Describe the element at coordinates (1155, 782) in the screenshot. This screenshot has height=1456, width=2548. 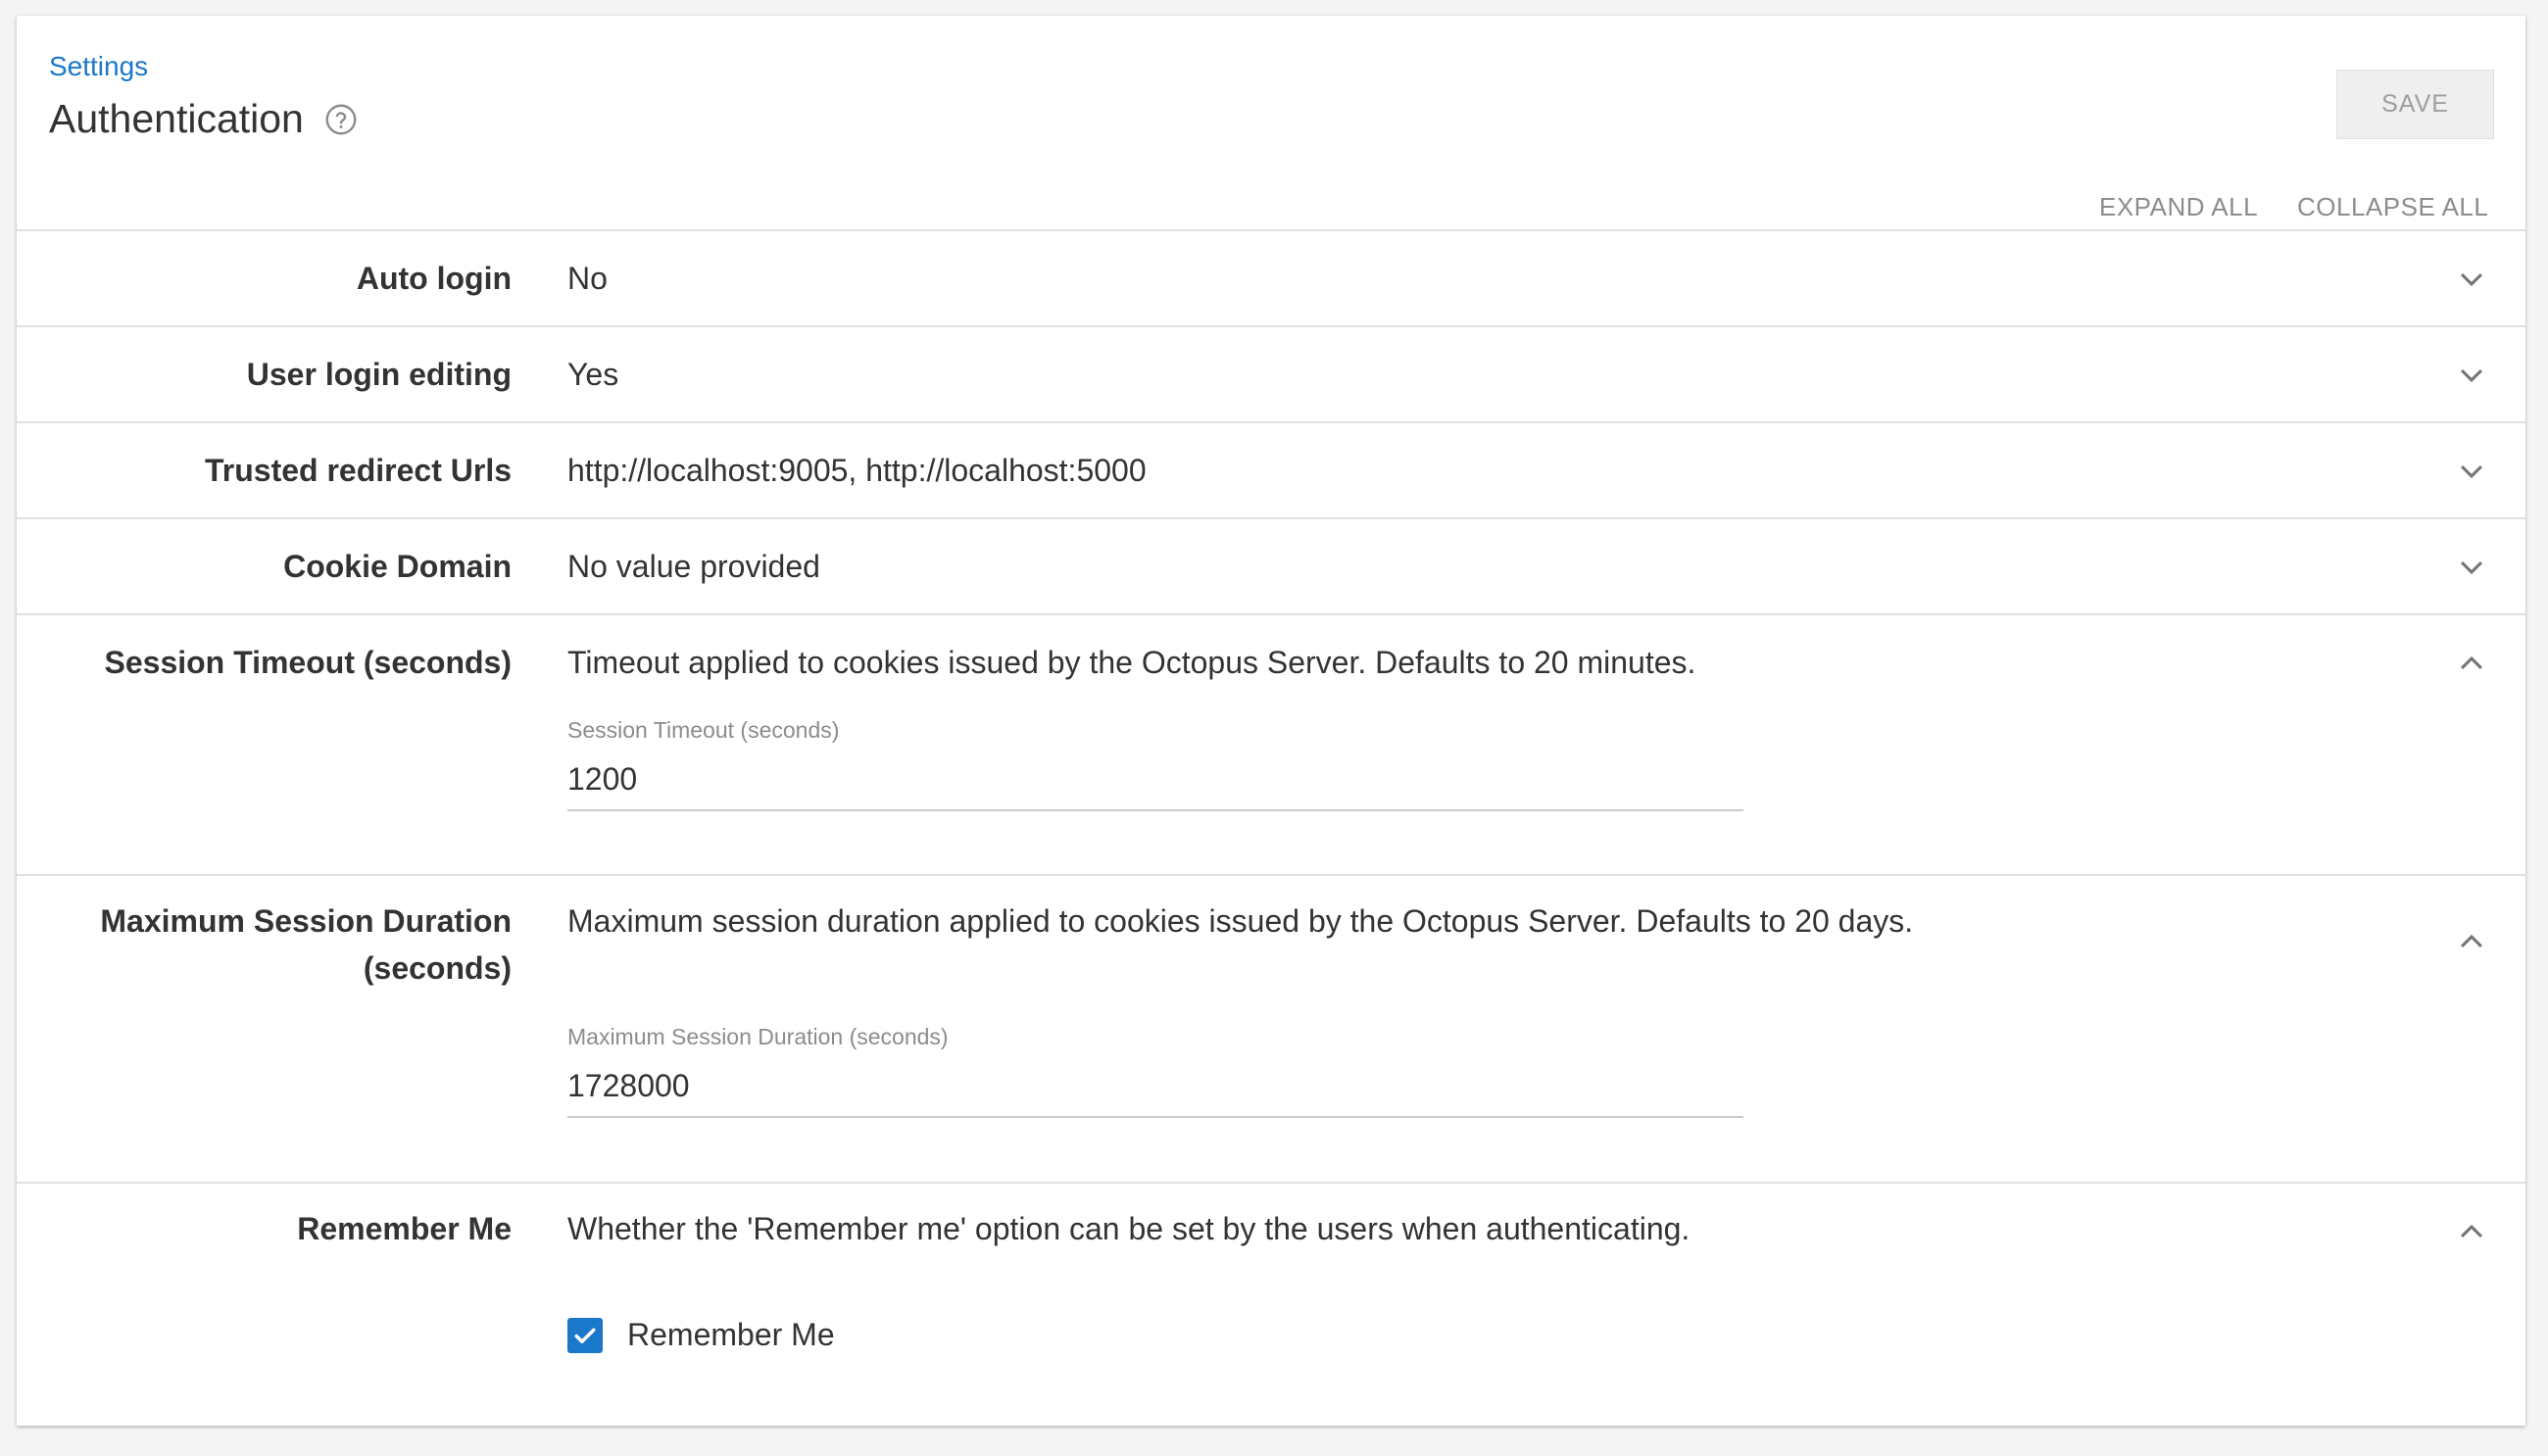
I see `session-timeout-input` at that location.